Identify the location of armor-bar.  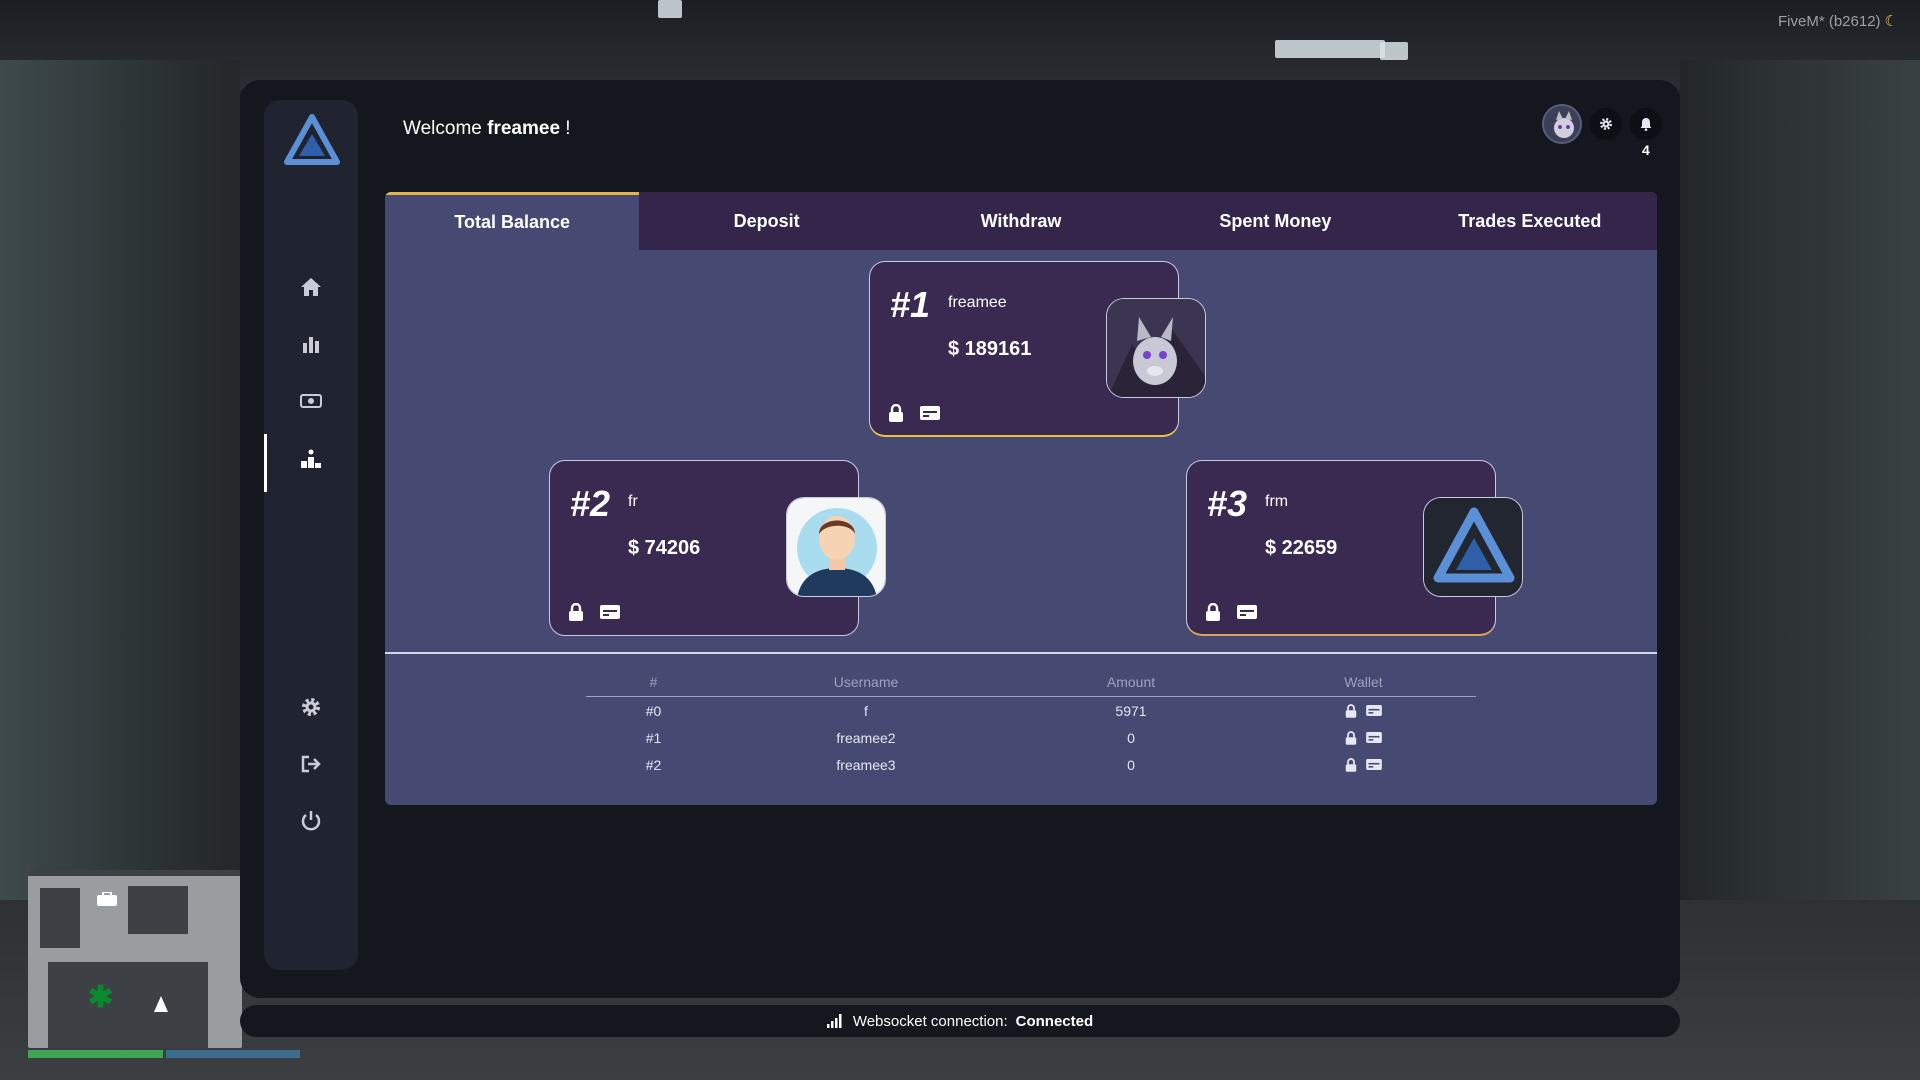
(233, 1054).